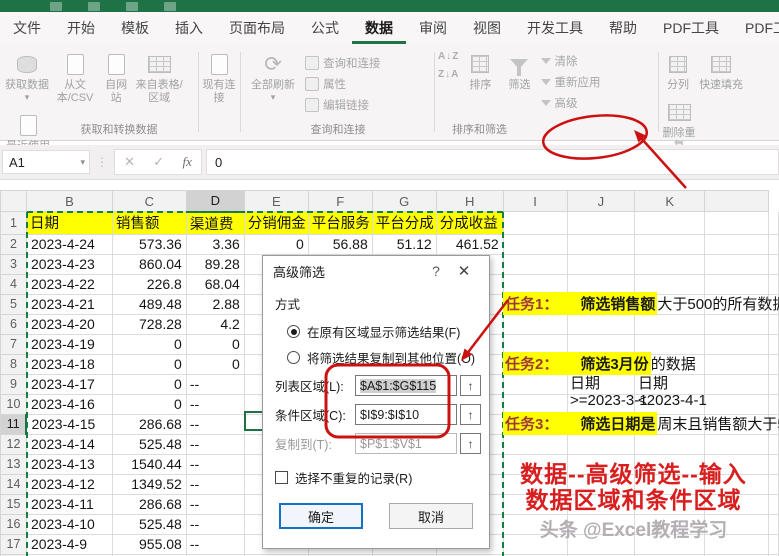 The width and height of the screenshot is (779, 556). I want to click on formula-bar-splitter: ⋮, so click(102, 162).